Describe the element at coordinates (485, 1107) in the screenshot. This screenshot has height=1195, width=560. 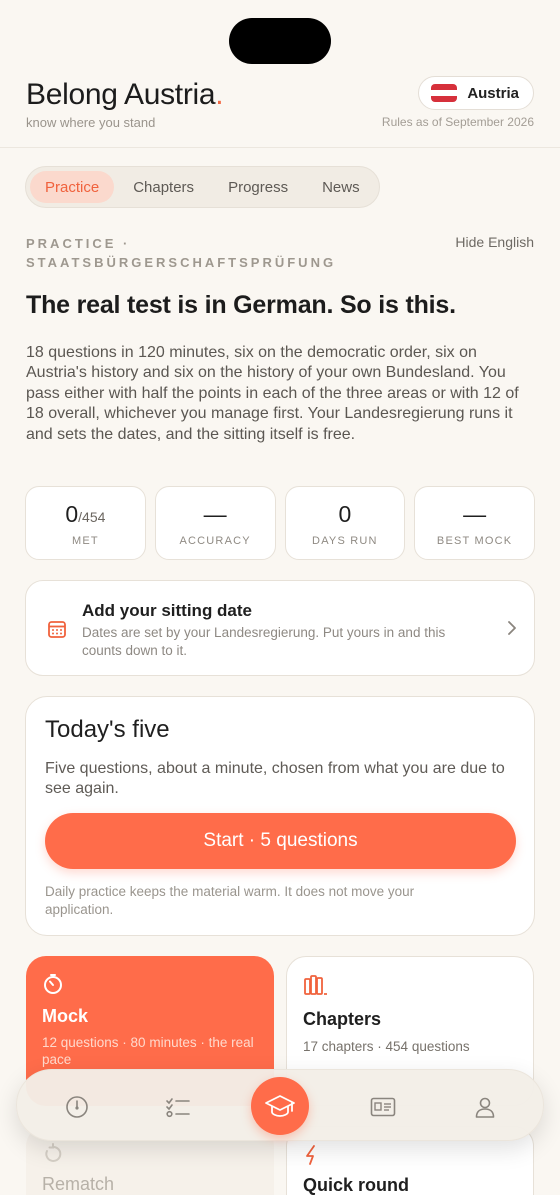
I see `person-icon` at that location.